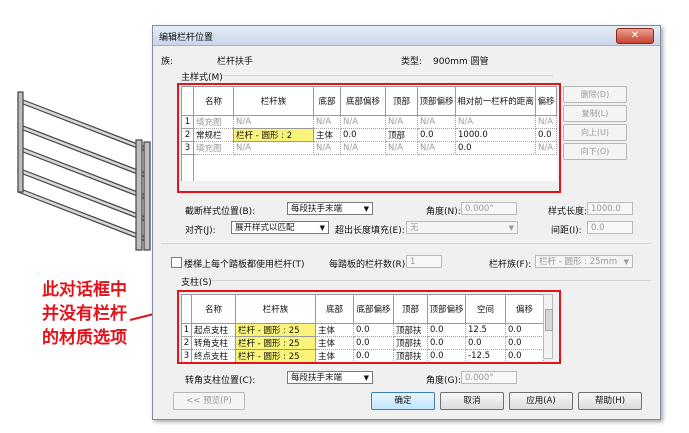 This screenshot has height=433, width=689. I want to click on cancel-button: 取消, so click(472, 401).